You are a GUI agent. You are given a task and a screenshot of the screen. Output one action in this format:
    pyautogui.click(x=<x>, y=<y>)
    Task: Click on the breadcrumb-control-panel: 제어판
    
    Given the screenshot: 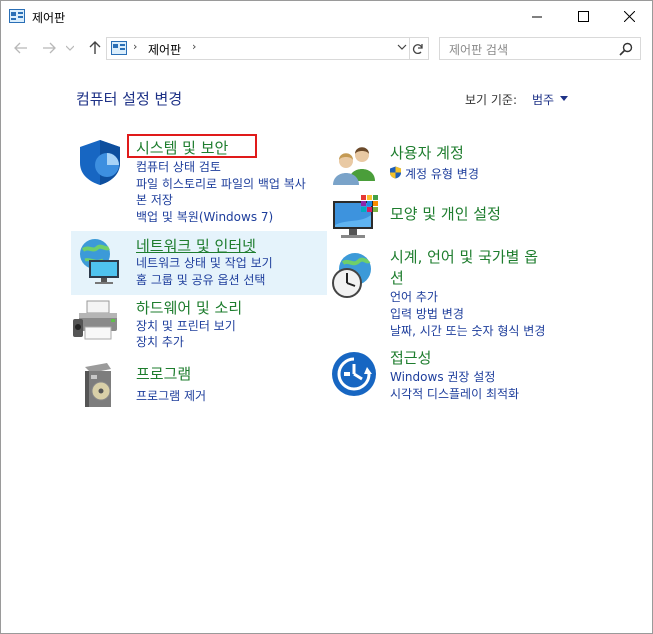 What is the action you would take?
    pyautogui.click(x=164, y=49)
    